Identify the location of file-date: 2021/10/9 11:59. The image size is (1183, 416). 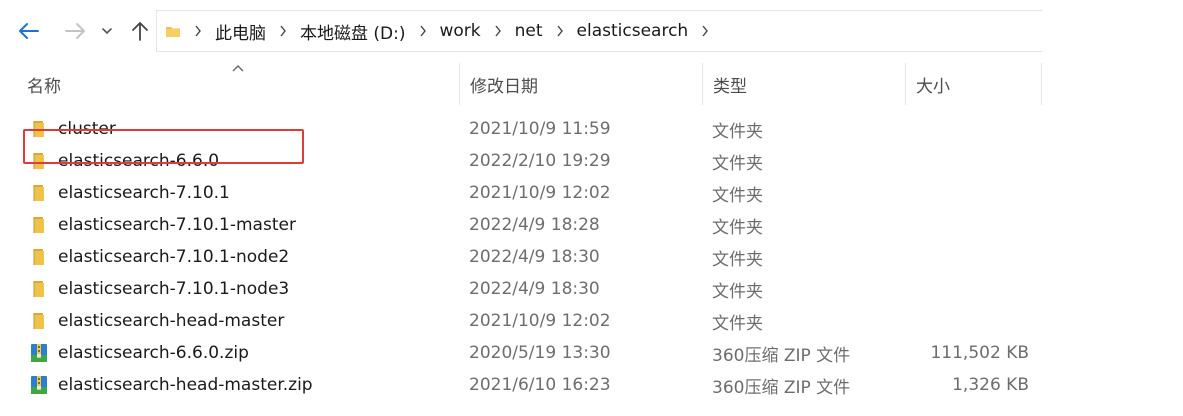
(540, 129).